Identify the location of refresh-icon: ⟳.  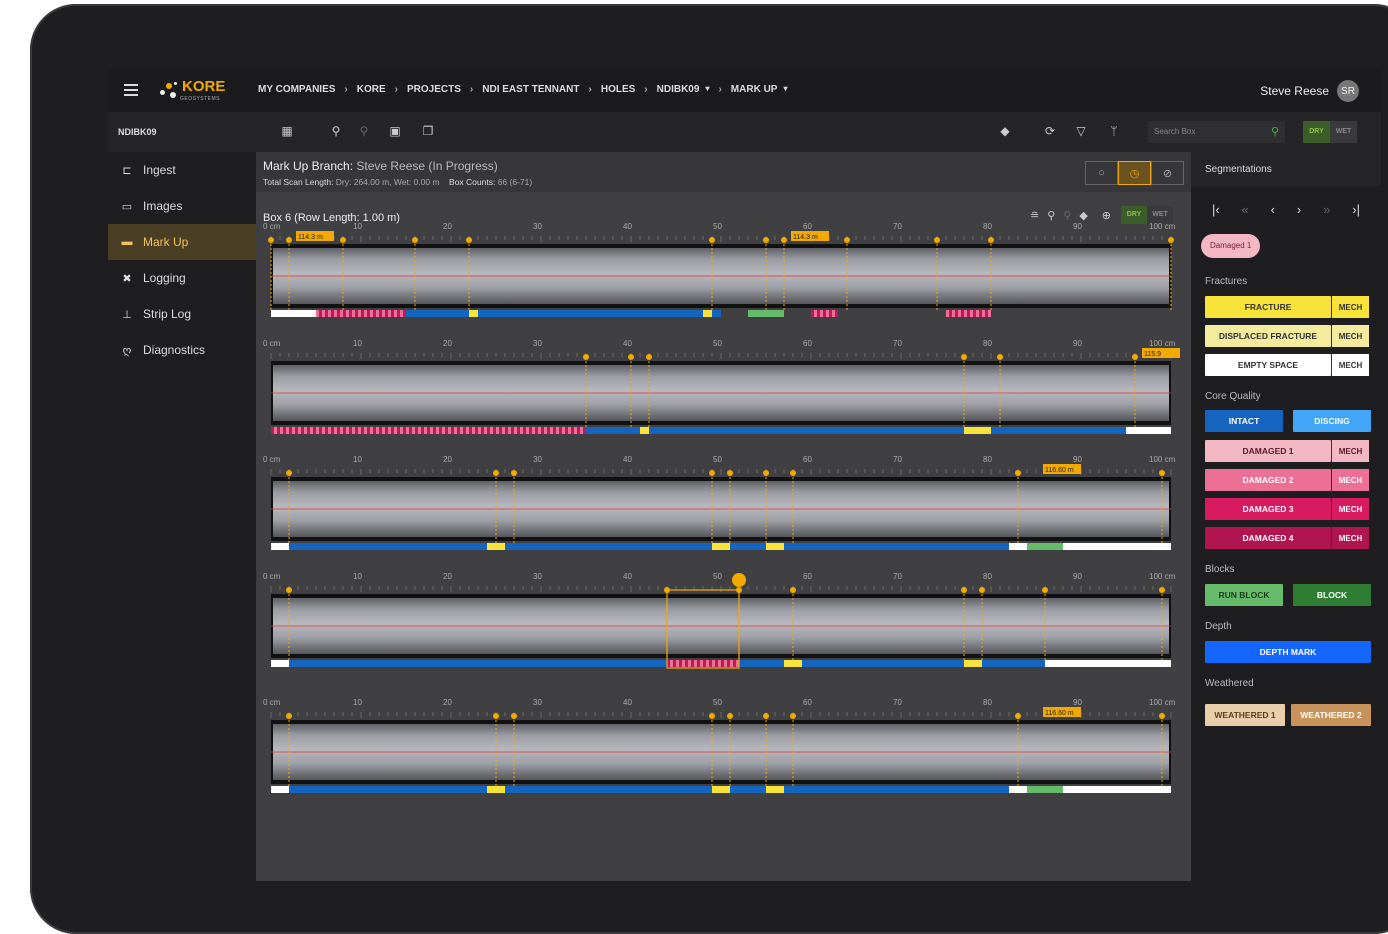
(1050, 131).